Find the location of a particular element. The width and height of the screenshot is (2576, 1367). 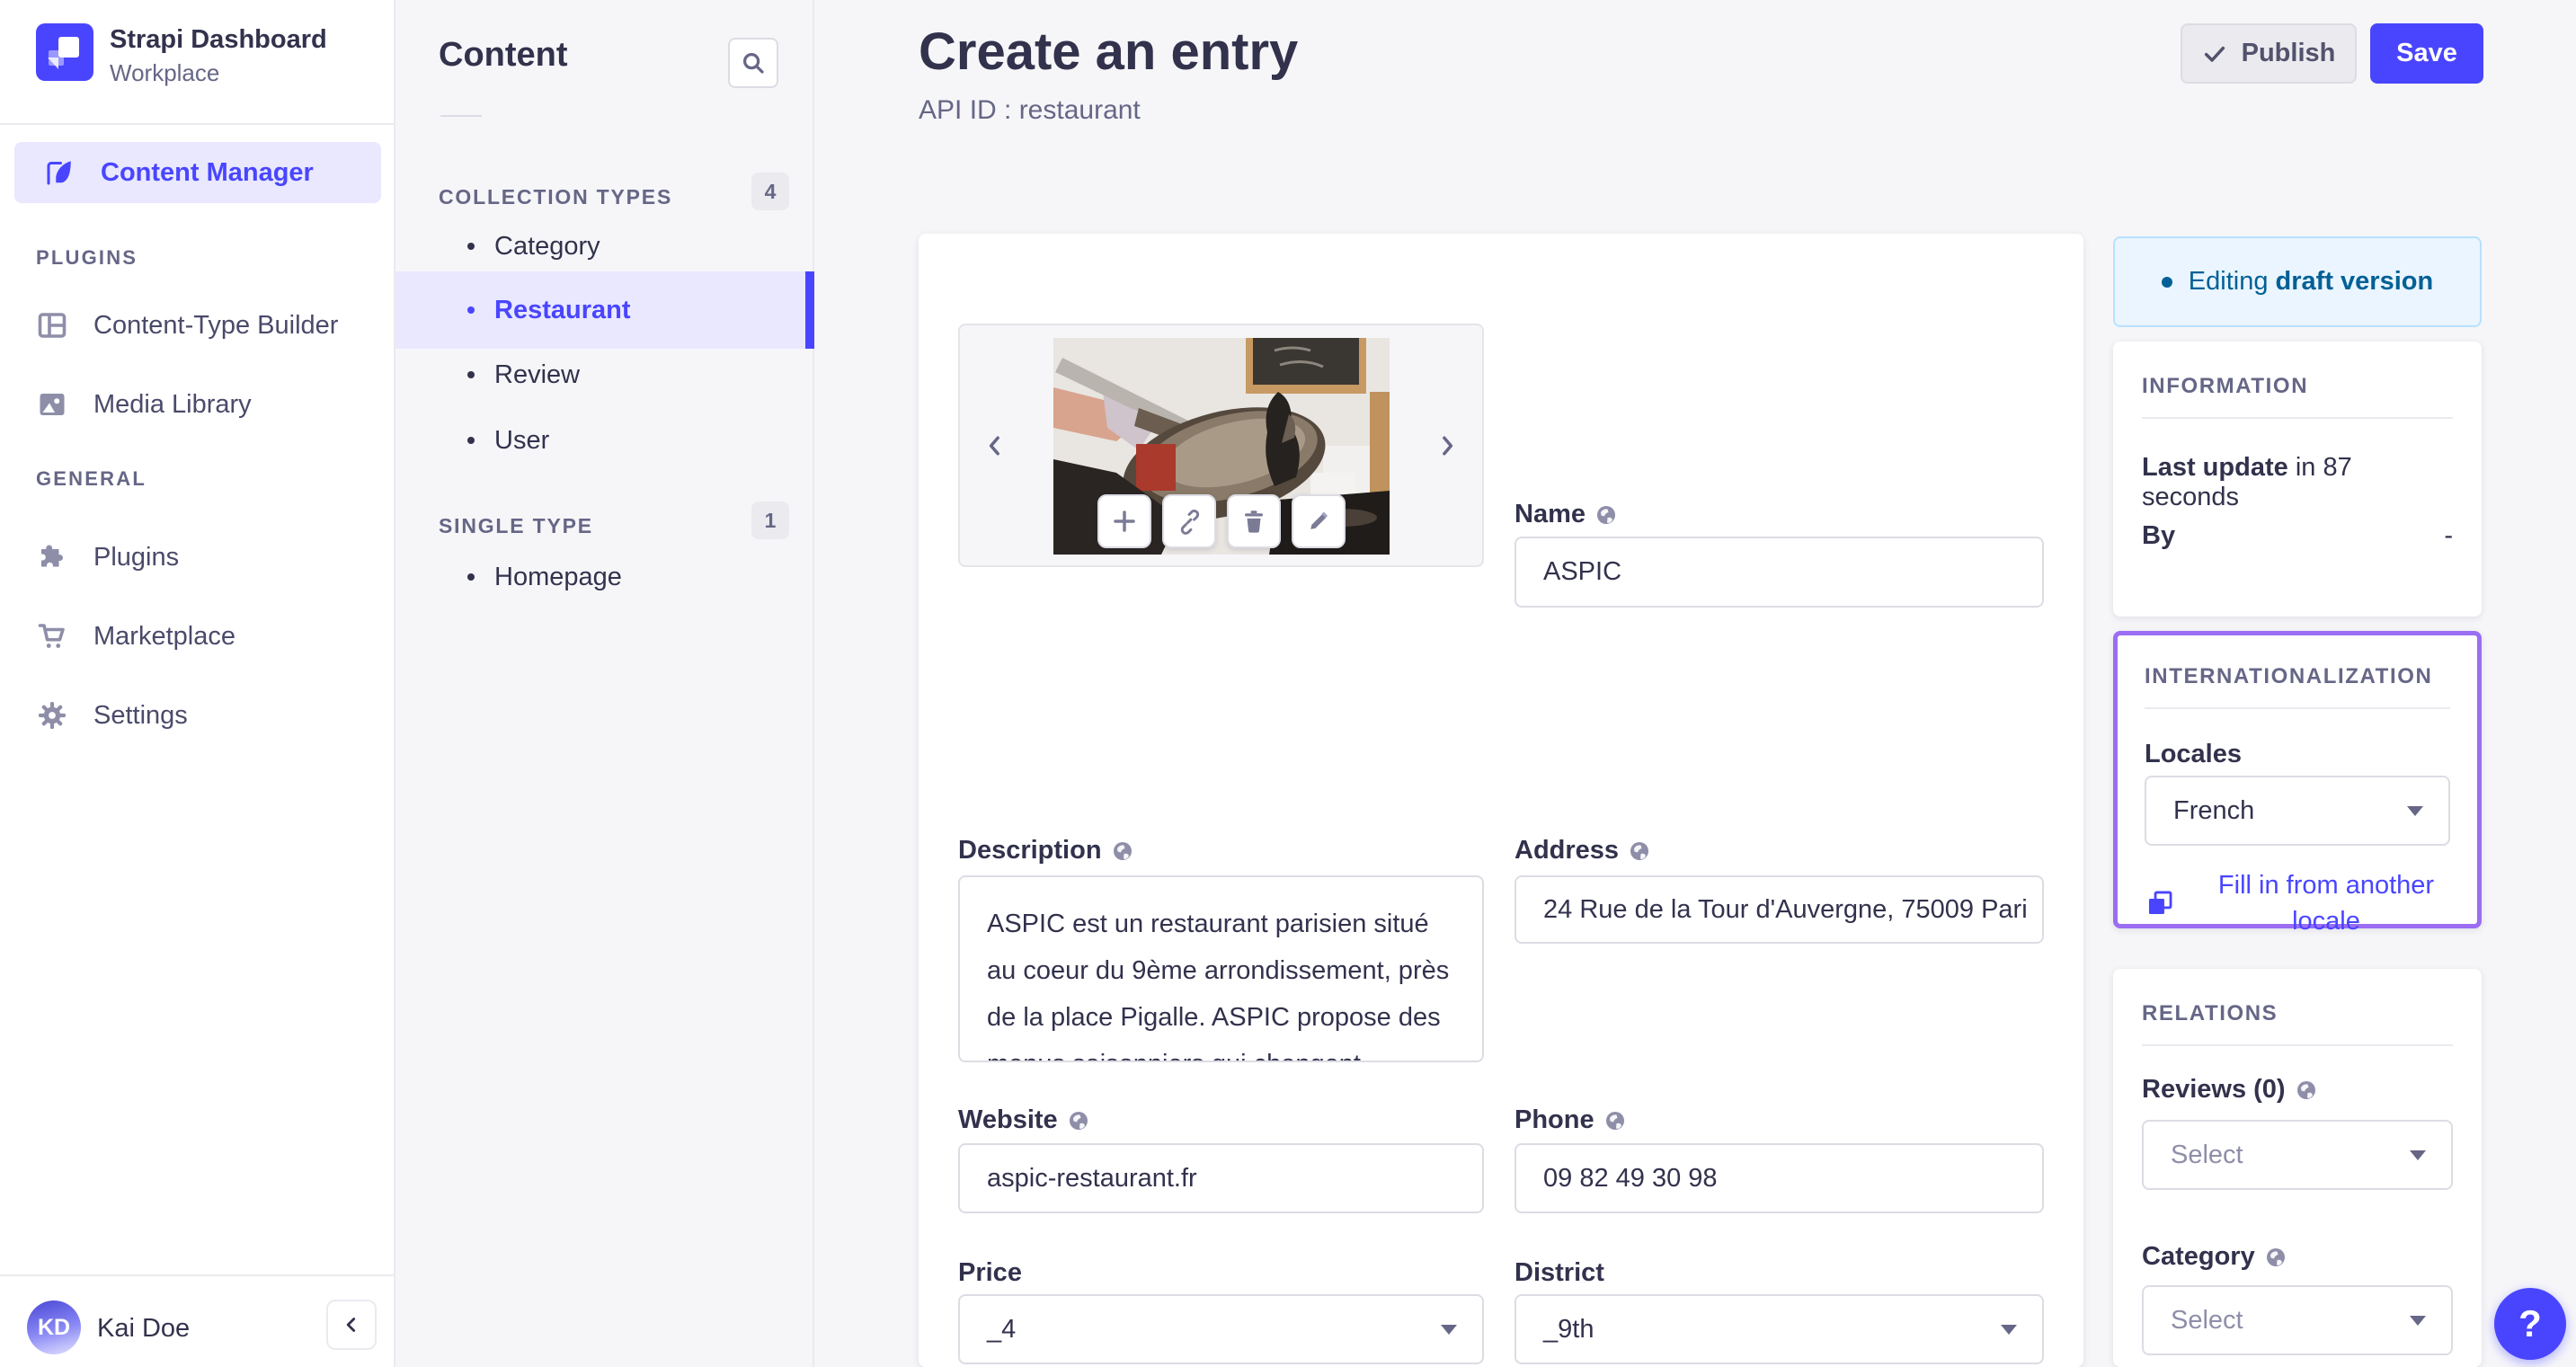

website-input: aspic-restaurant.fr is located at coordinates (1221, 1178).